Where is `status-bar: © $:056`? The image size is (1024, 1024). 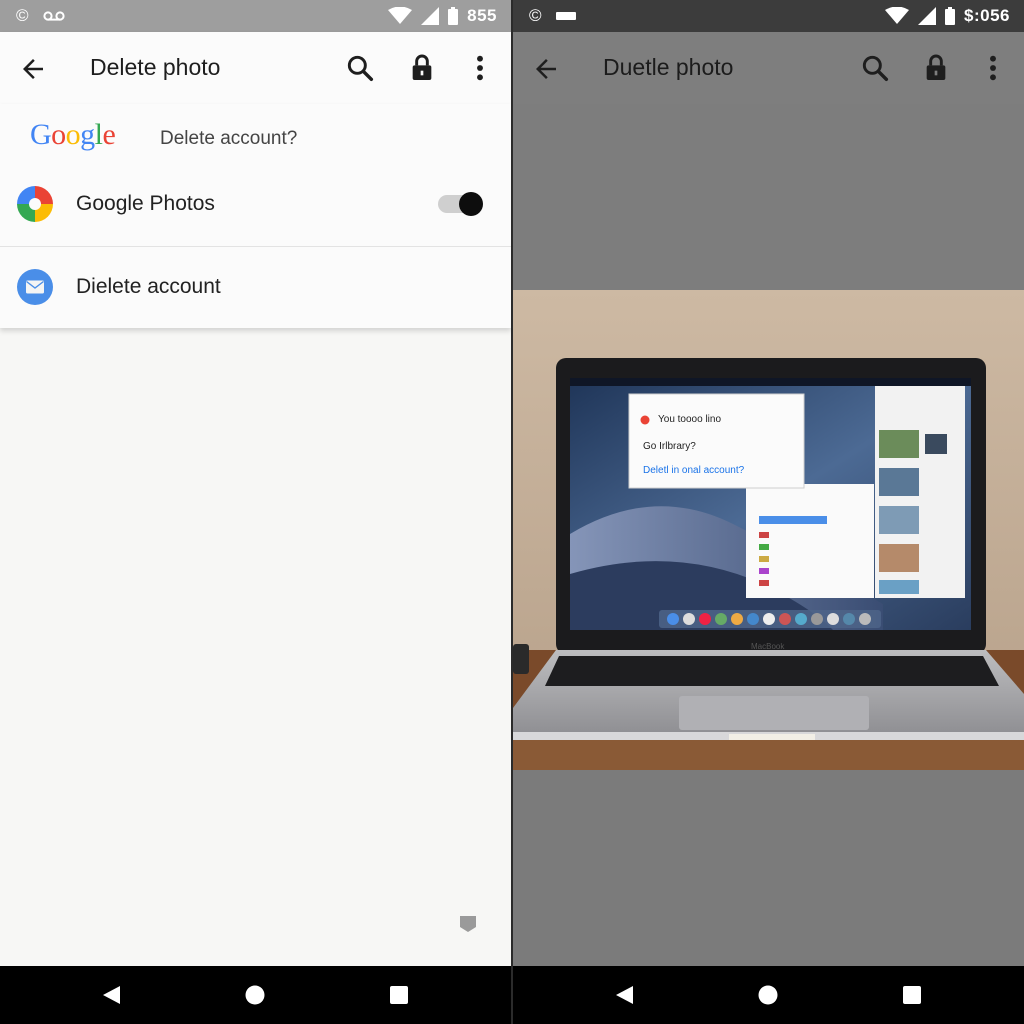
status-bar: © $:056 is located at coordinates (768, 16).